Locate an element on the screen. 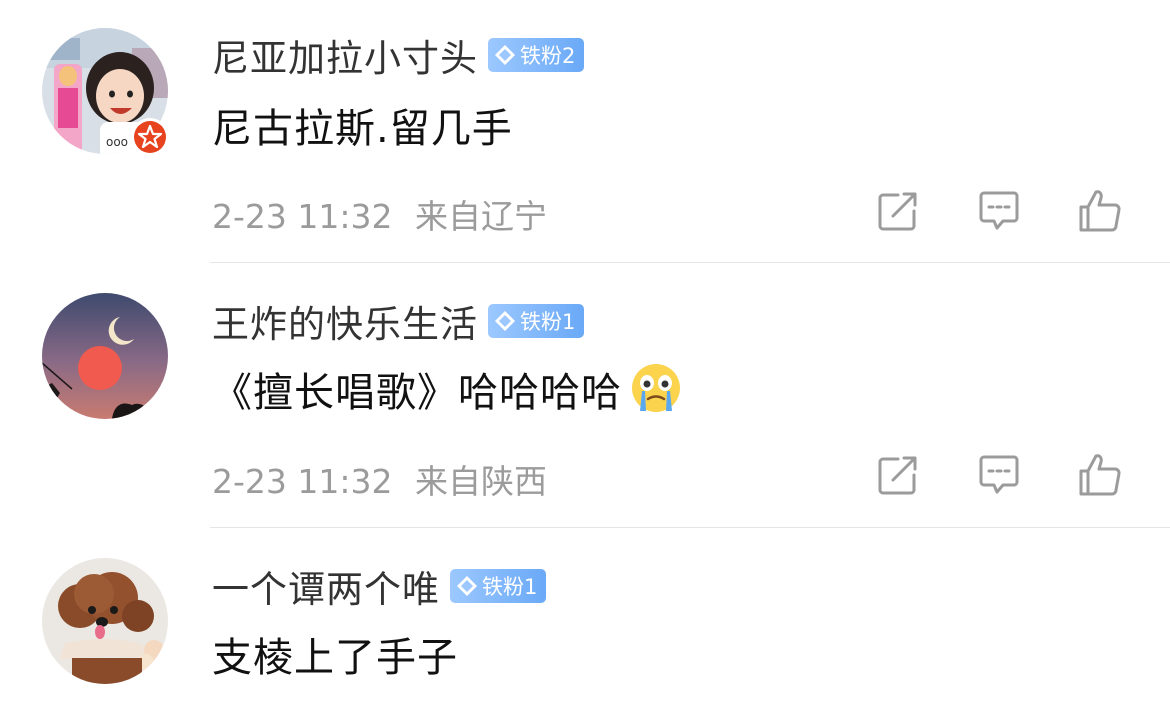 The height and width of the screenshot is (713, 1170). username-row: 王炸的快乐生活 铁粉1 is located at coordinates (398, 321).